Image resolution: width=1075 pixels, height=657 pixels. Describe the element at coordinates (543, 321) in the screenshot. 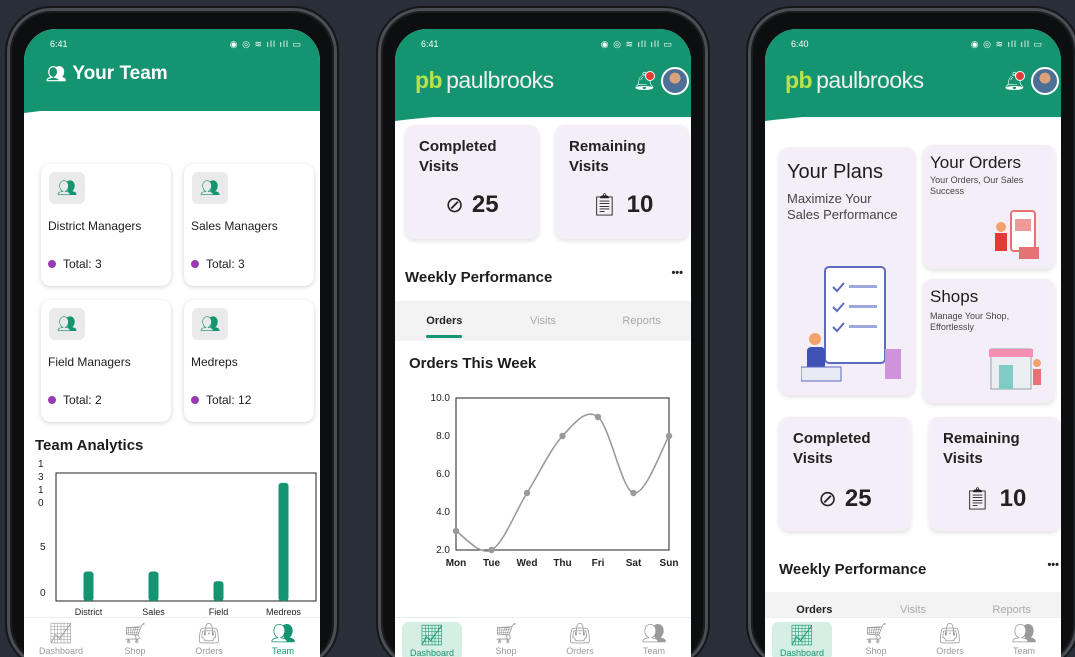

I see `tab-visits: Visits` at that location.